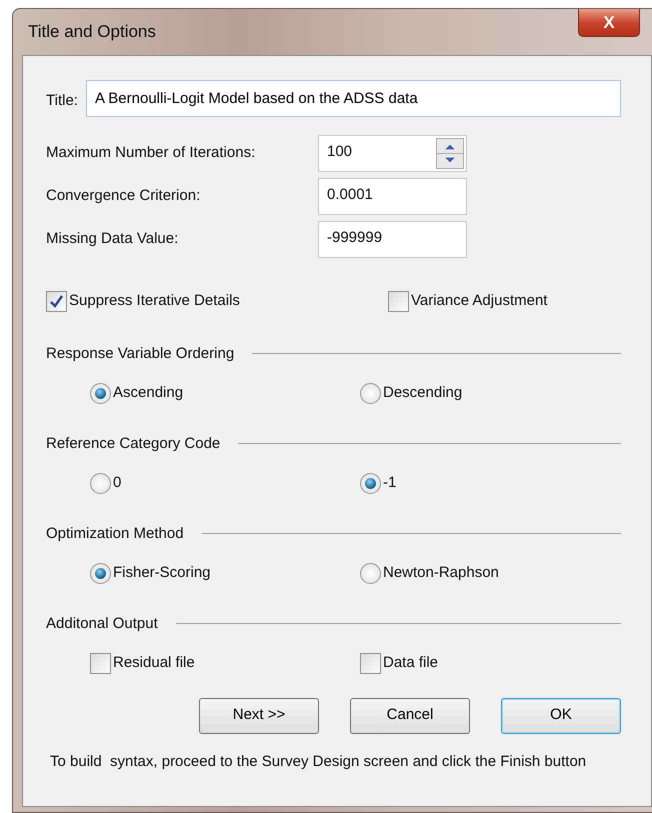  What do you see at coordinates (410, 716) in the screenshot?
I see `dialog-button: Cancel` at bounding box center [410, 716].